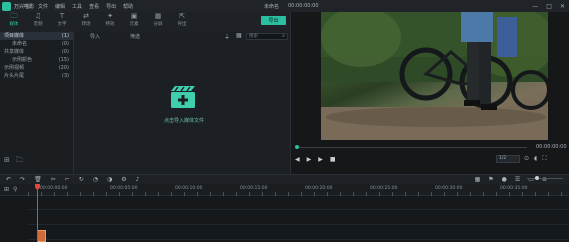  I want to click on preview-tools: ⊙ ◖ ⛶, so click(535, 159).